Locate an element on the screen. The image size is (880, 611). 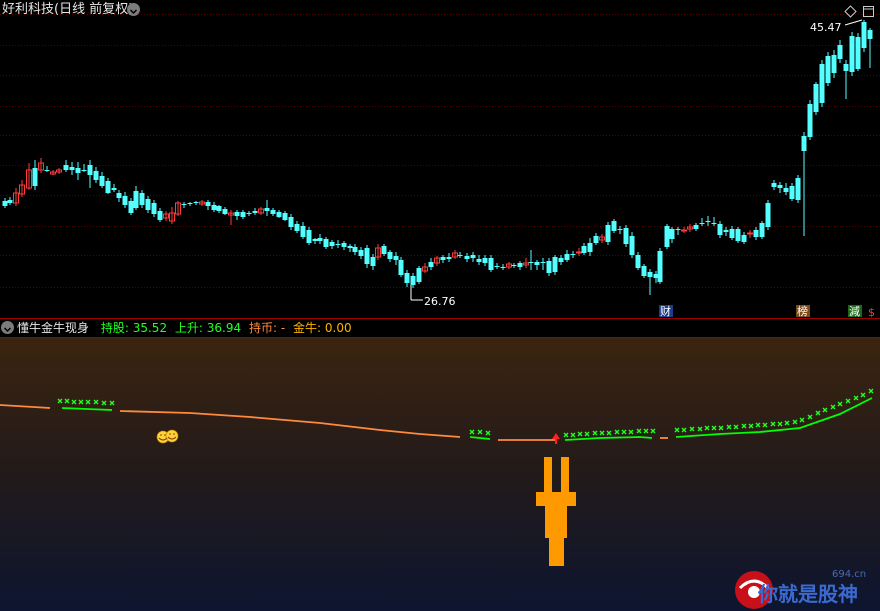
indicator-chevron-down-icon is located at coordinates (7, 327).